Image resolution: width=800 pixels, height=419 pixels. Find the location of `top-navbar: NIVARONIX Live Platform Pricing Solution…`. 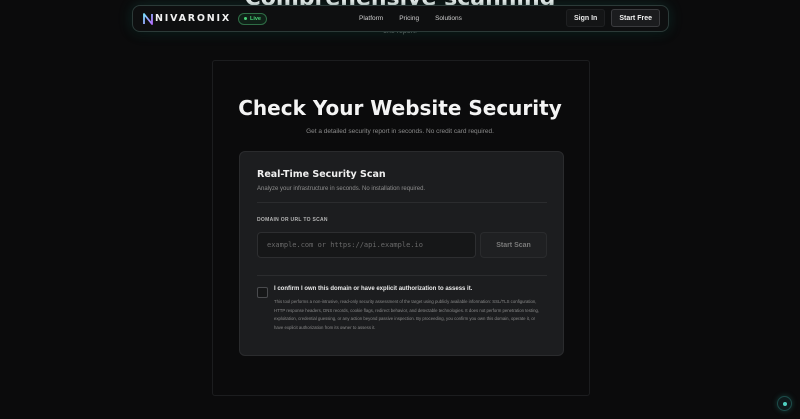

top-navbar: NIVARONIX Live Platform Pricing Solution… is located at coordinates (400, 18).